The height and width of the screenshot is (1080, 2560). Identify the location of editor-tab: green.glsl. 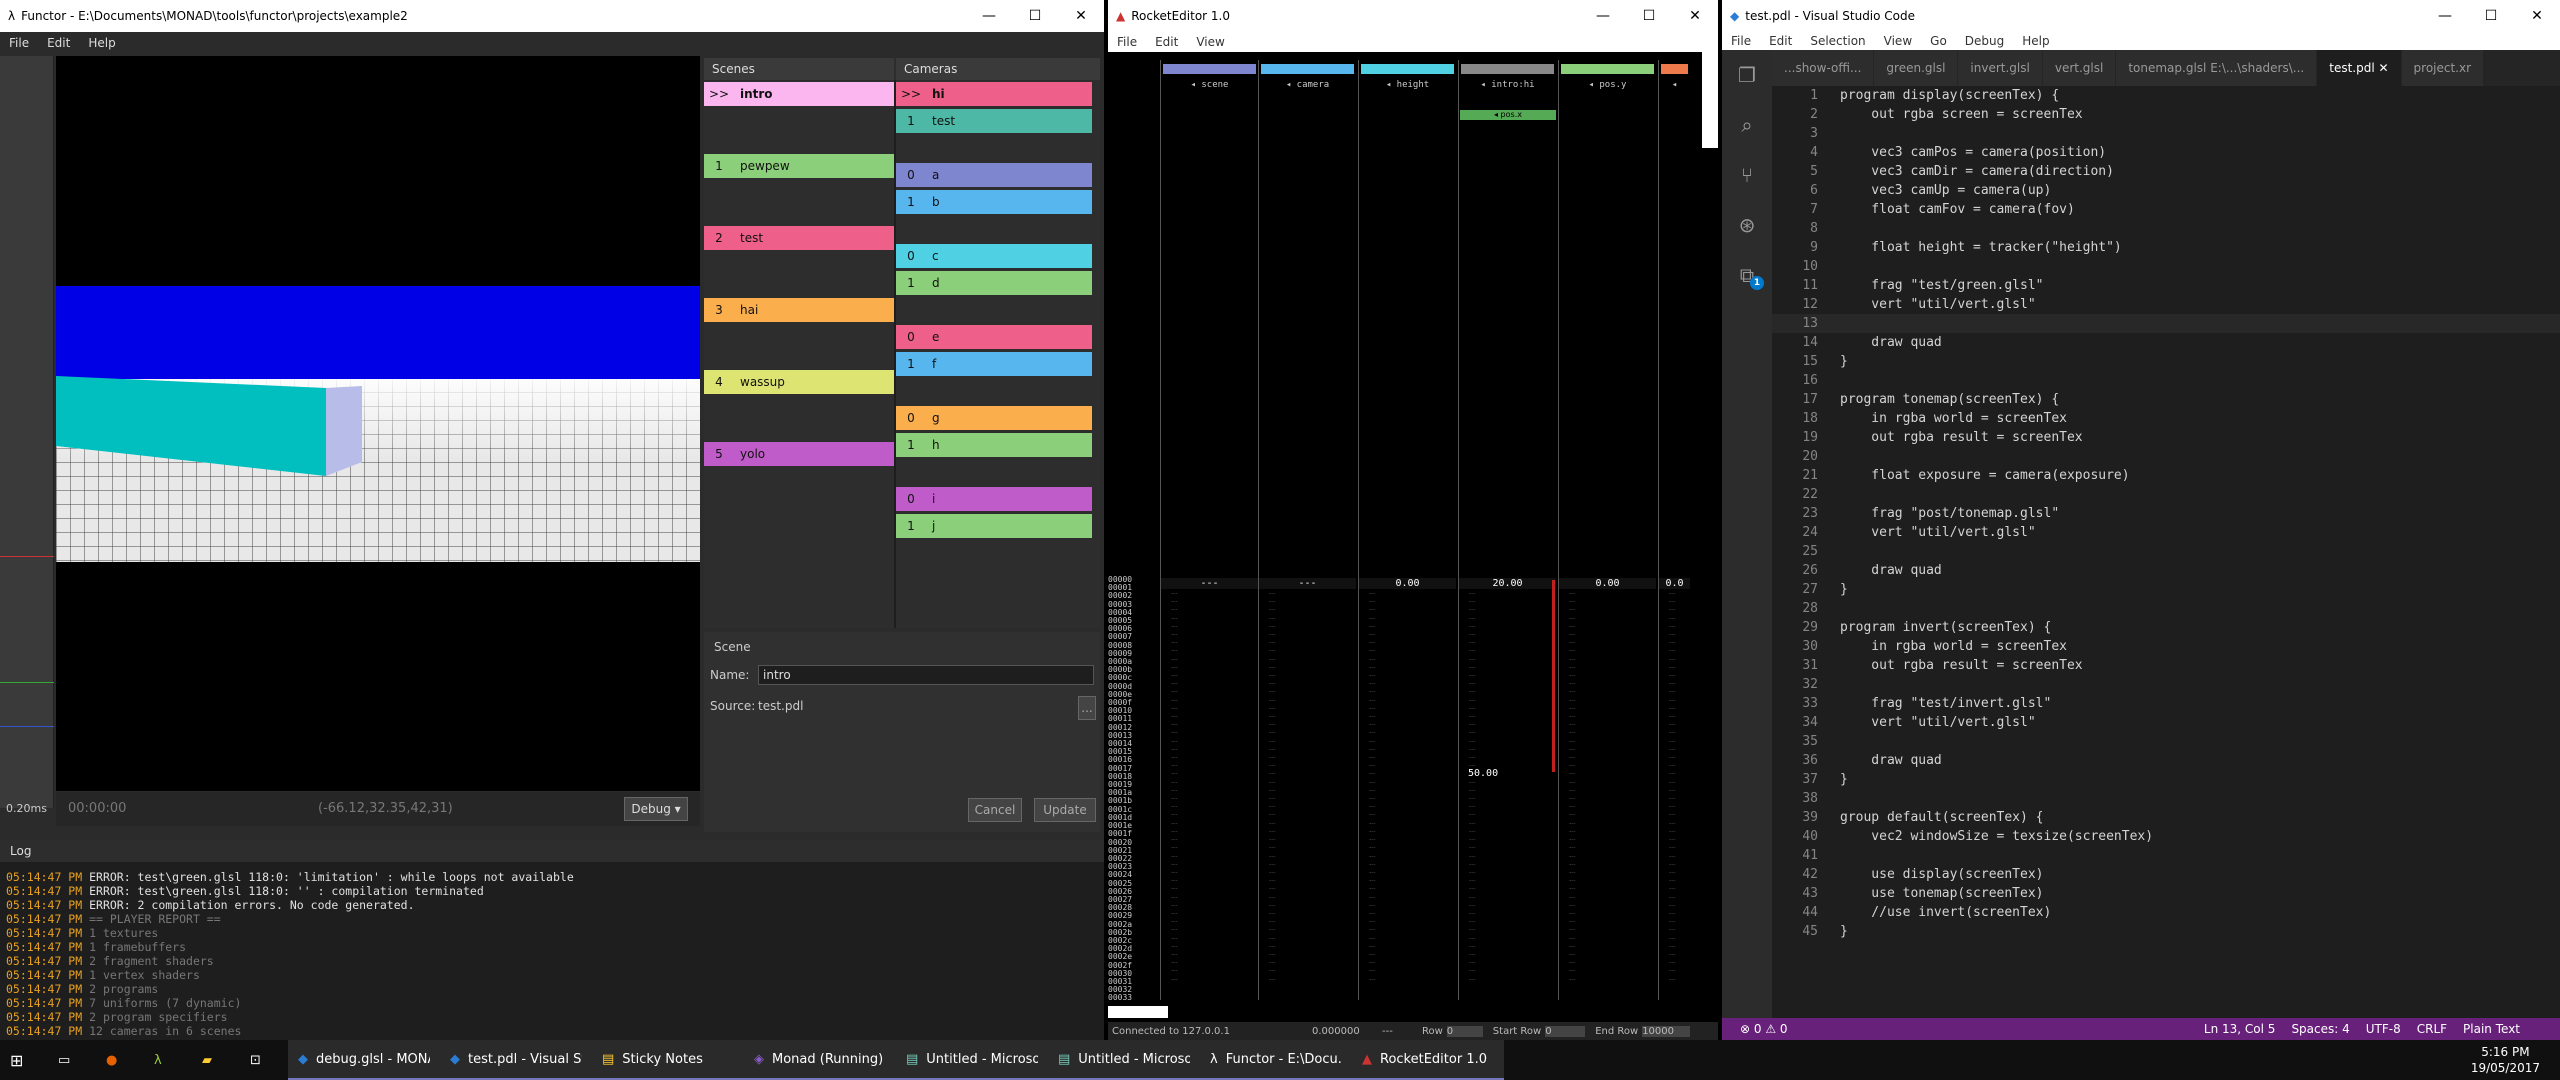
(1916, 68).